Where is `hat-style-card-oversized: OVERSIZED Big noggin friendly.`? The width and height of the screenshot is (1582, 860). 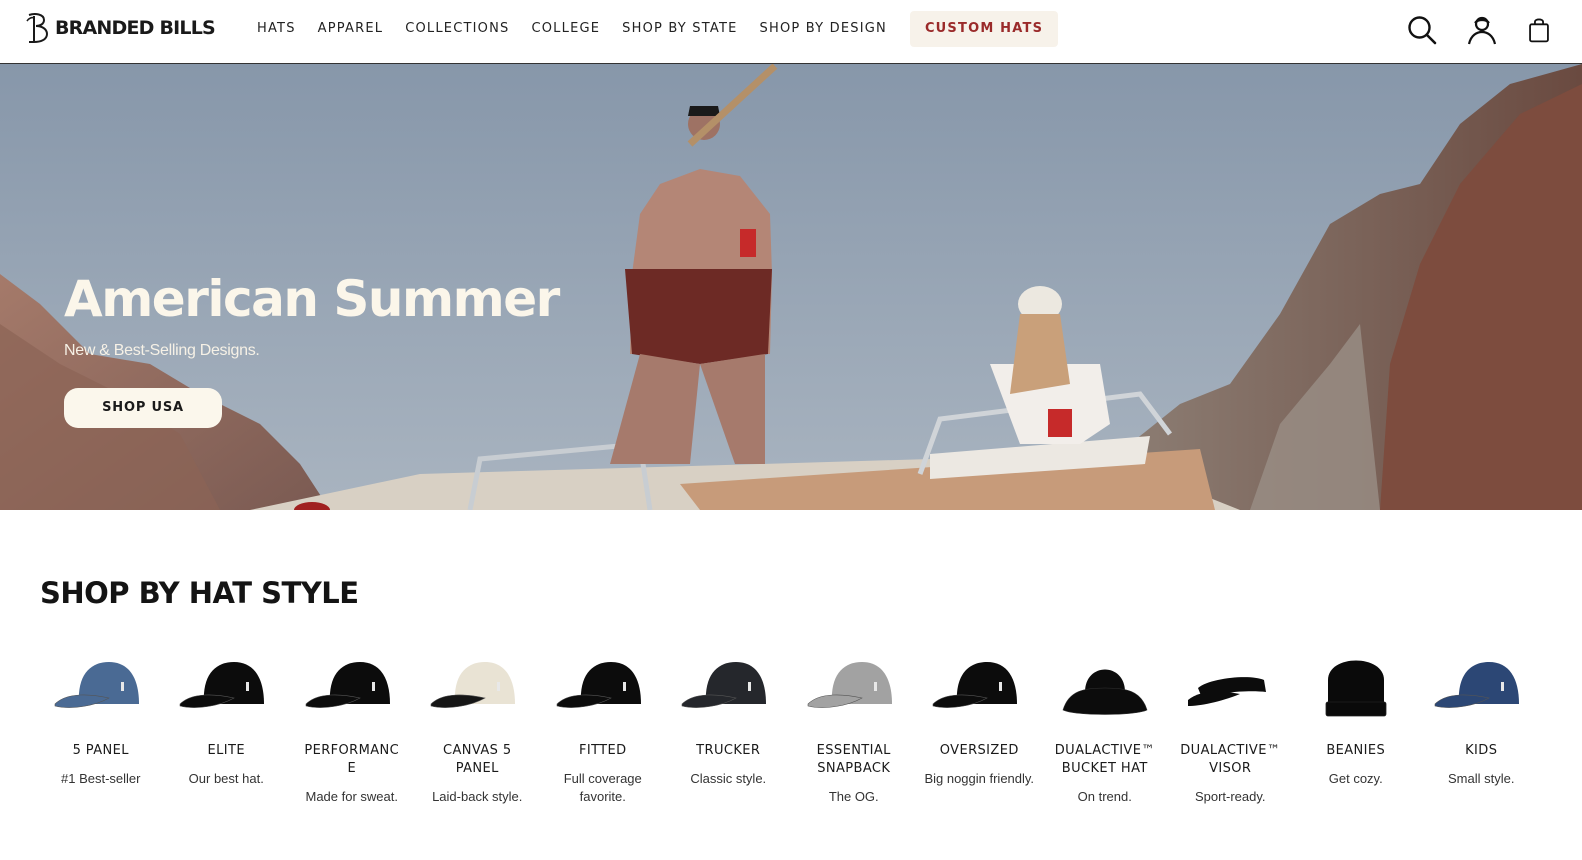 hat-style-card-oversized: OVERSIZED Big noggin friendly. is located at coordinates (980, 723).